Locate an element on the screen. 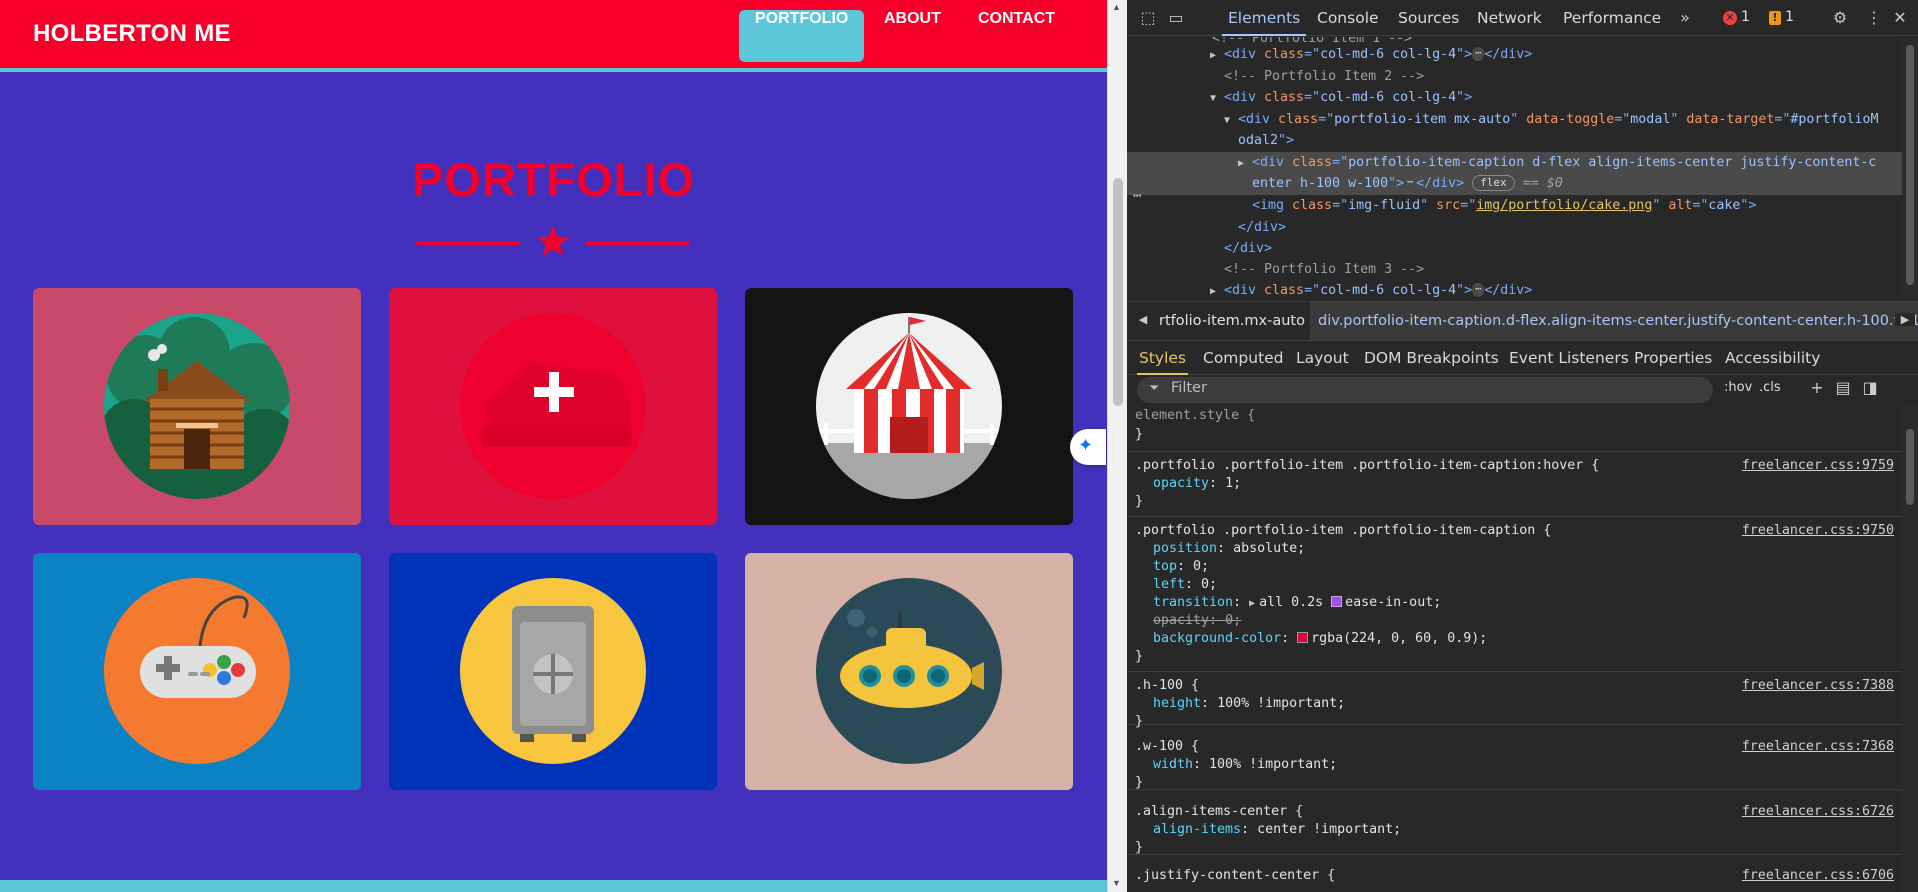 This screenshot has height=892, width=1918. filter-placeholder: Filter is located at coordinates (1189, 388).